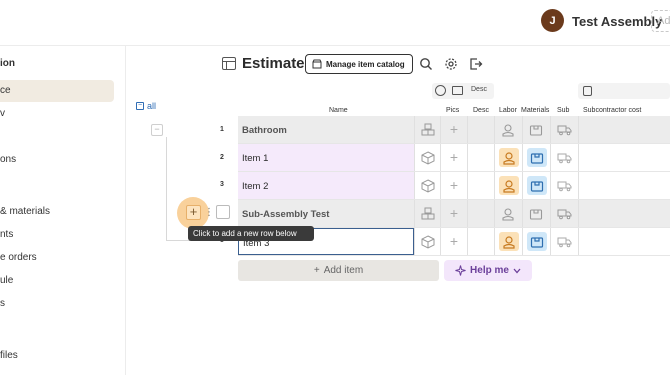 The width and height of the screenshot is (670, 375). I want to click on column-header-labor: Labor, so click(508, 110).